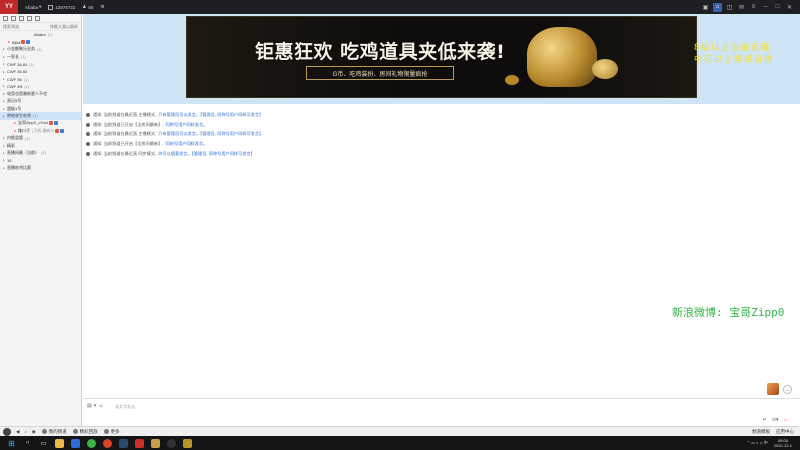  Describe the element at coordinates (85, 432) in the screenshot. I see `footer-item: 精彩回放` at that location.